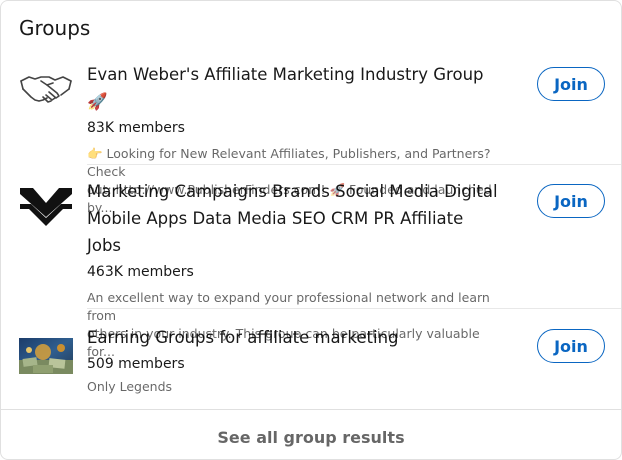  What do you see at coordinates (55, 28) in the screenshot?
I see `section-title: Groups` at bounding box center [55, 28].